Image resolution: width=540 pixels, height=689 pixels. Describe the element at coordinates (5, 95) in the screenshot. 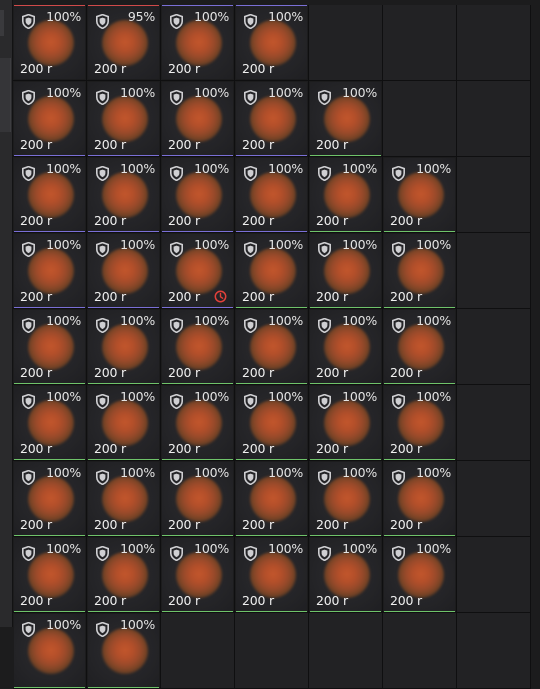

I see `sidebar-tab-active` at that location.